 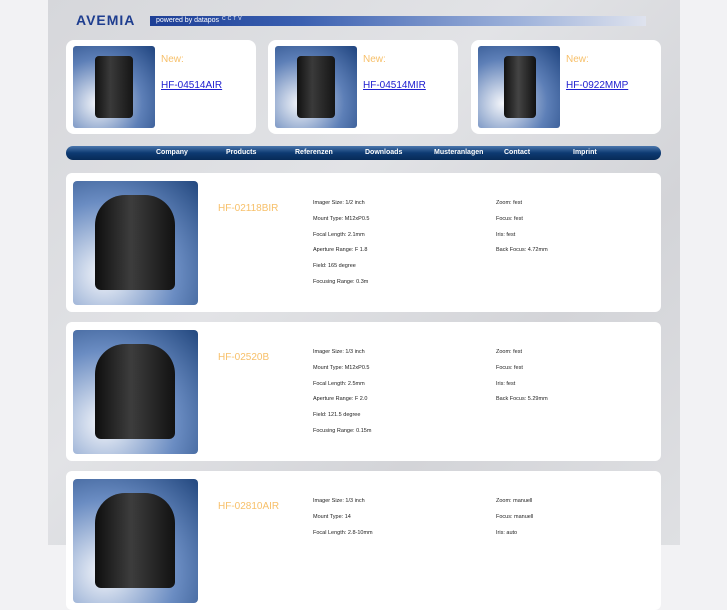 I want to click on spec-left: Aperture Range: F 1.8, so click(x=340, y=250).